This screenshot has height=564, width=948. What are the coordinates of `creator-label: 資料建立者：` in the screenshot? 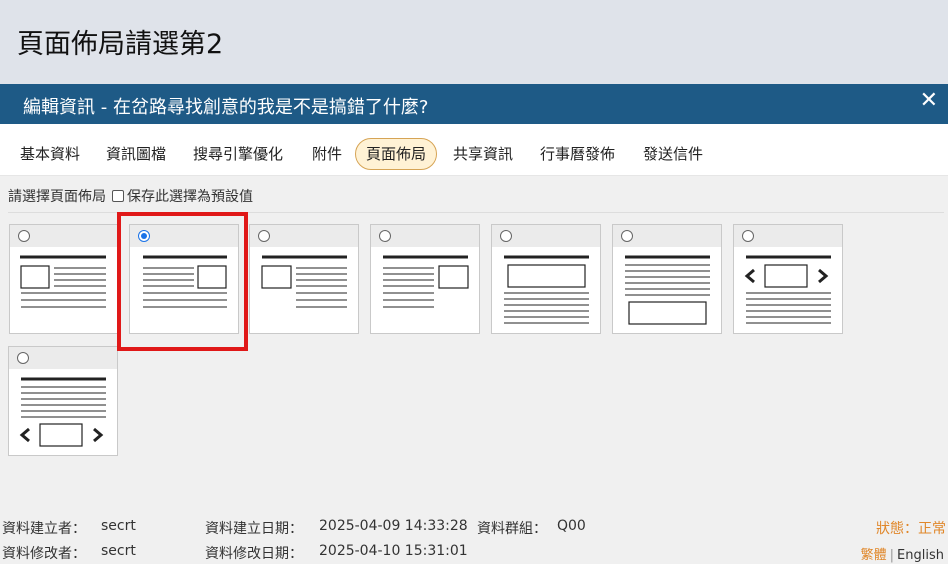 It's located at (44, 529).